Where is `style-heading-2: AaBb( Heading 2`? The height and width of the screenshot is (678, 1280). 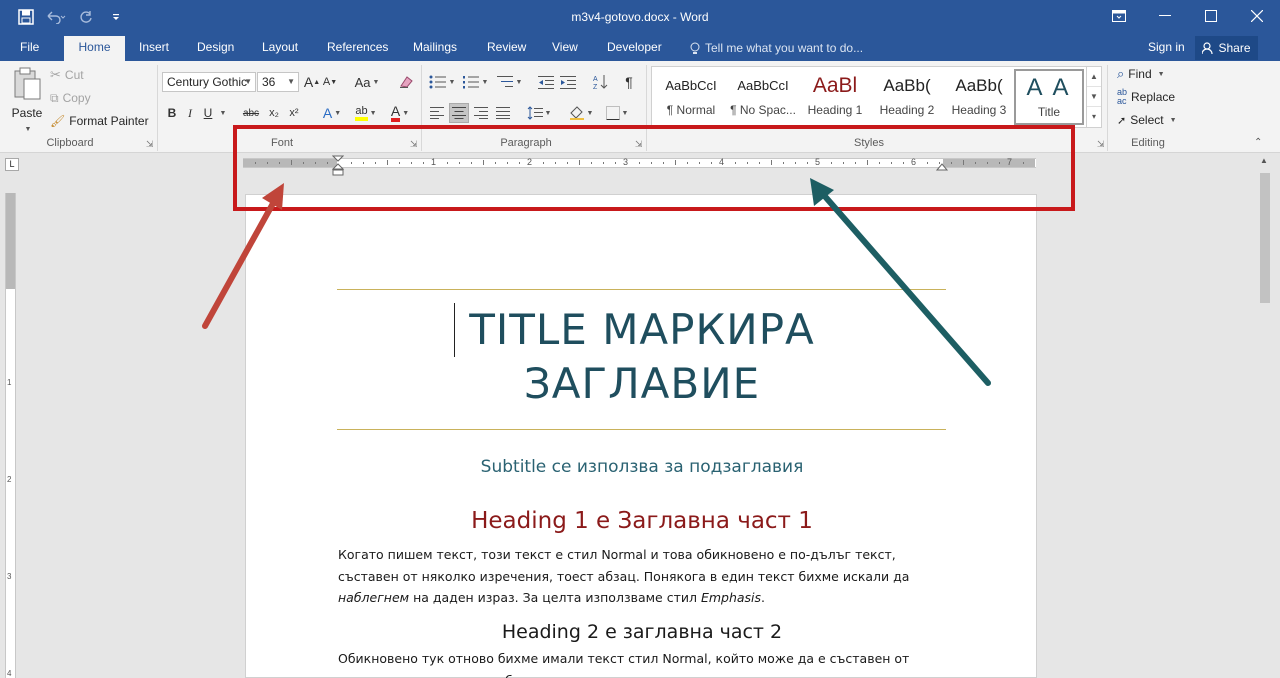 style-heading-2: AaBb( Heading 2 is located at coordinates (907, 97).